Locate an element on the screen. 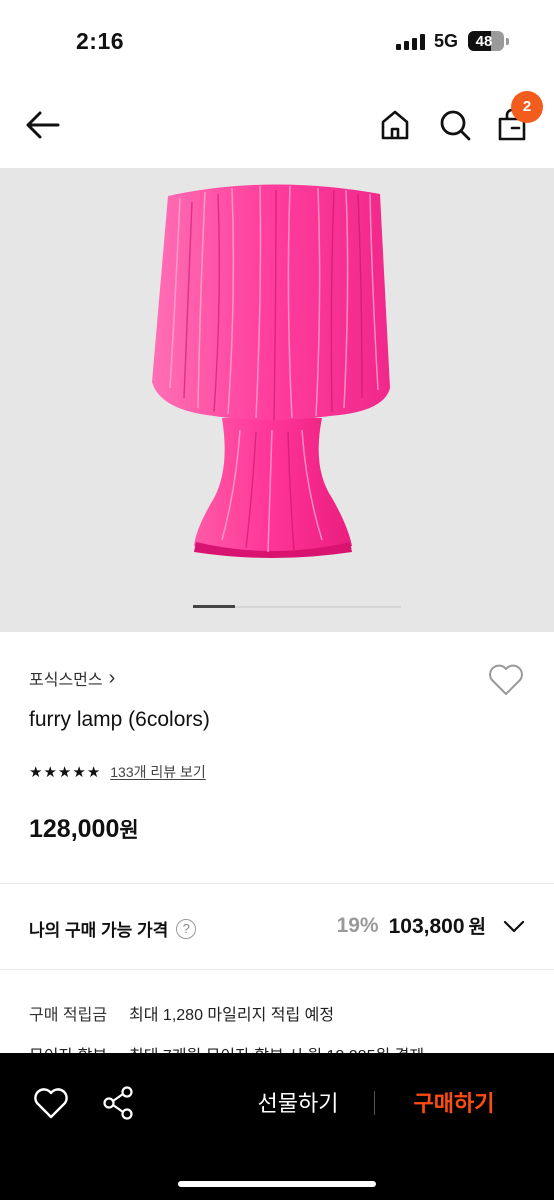 This screenshot has width=554, height=1200. top-nav is located at coordinates (277, 124).